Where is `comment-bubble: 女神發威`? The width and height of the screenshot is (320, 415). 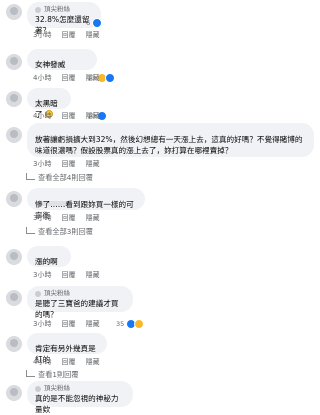 comment-bubble: 女神發威 is located at coordinates (62, 59).